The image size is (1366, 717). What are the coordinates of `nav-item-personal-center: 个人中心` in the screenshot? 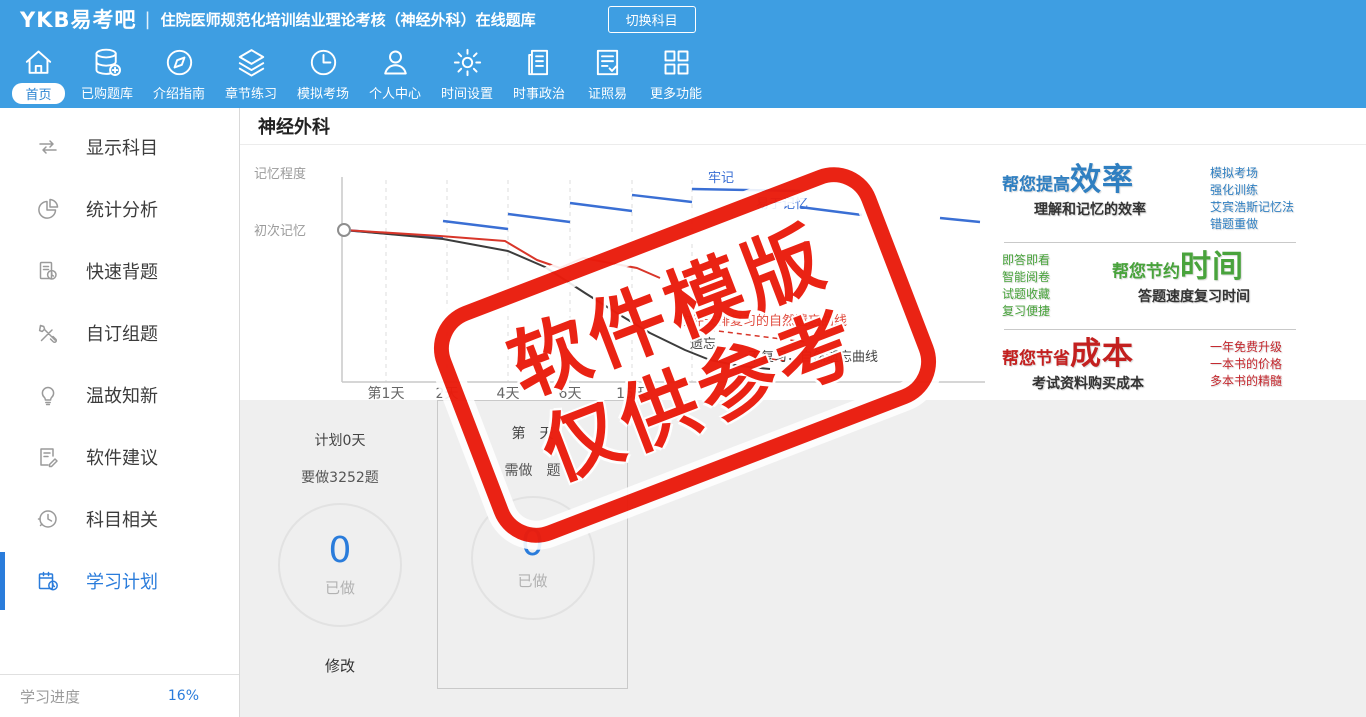 It's located at (395, 70).